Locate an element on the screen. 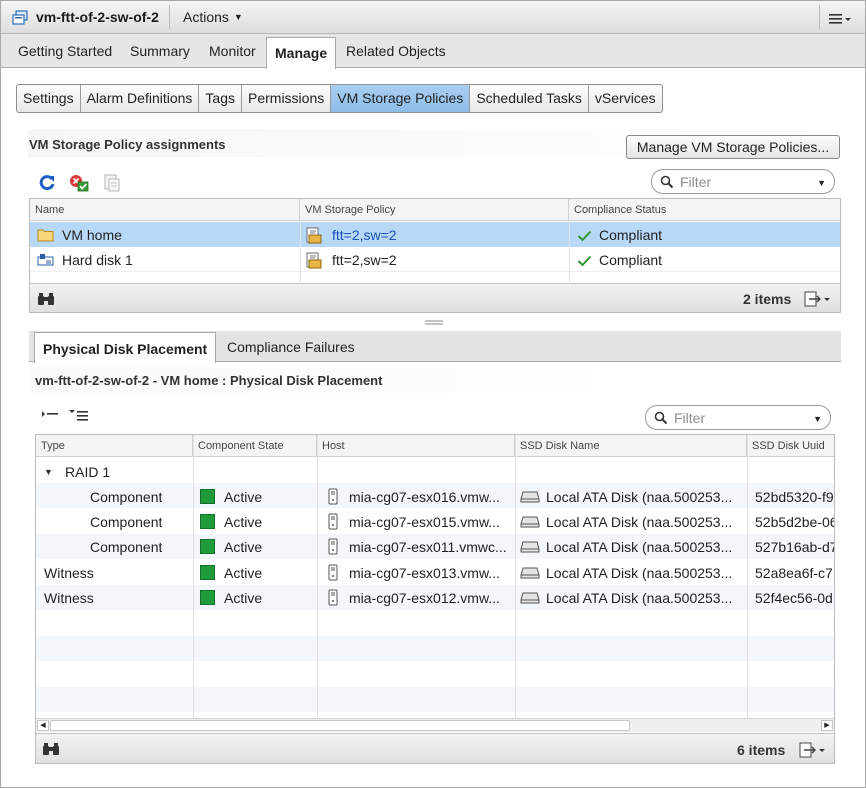  row-ssd-uuid: 52a8ea6f-c7 is located at coordinates (794, 573).